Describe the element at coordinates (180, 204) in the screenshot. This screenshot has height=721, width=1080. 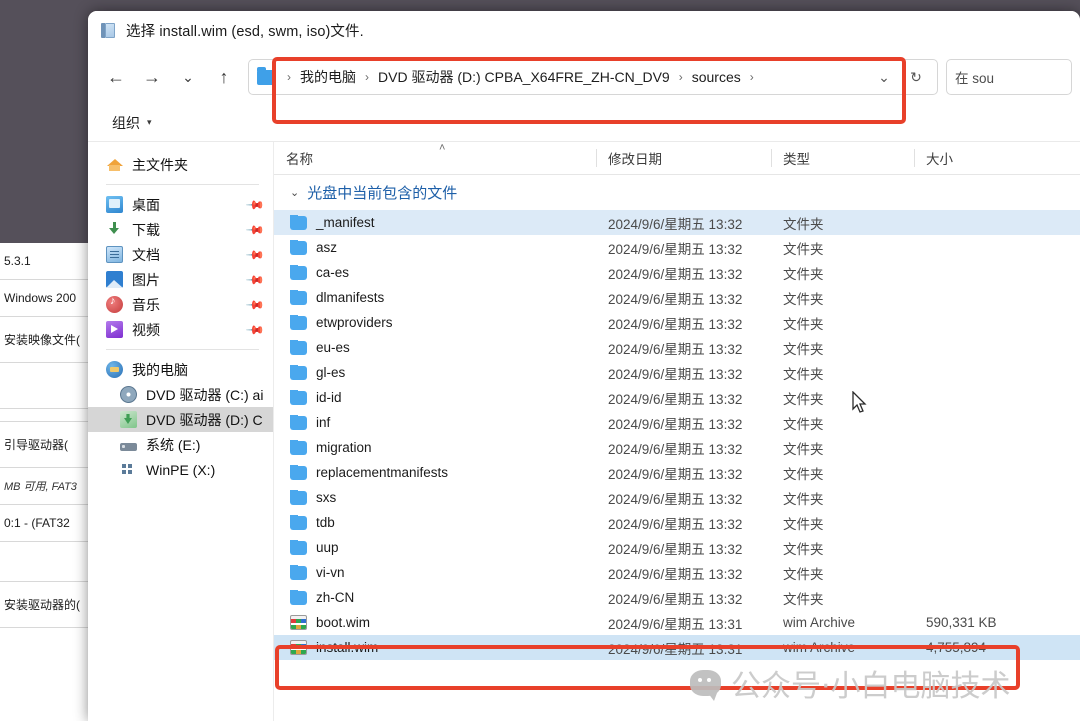
I see `sidebar-item-desktop: 桌面 📌` at that location.